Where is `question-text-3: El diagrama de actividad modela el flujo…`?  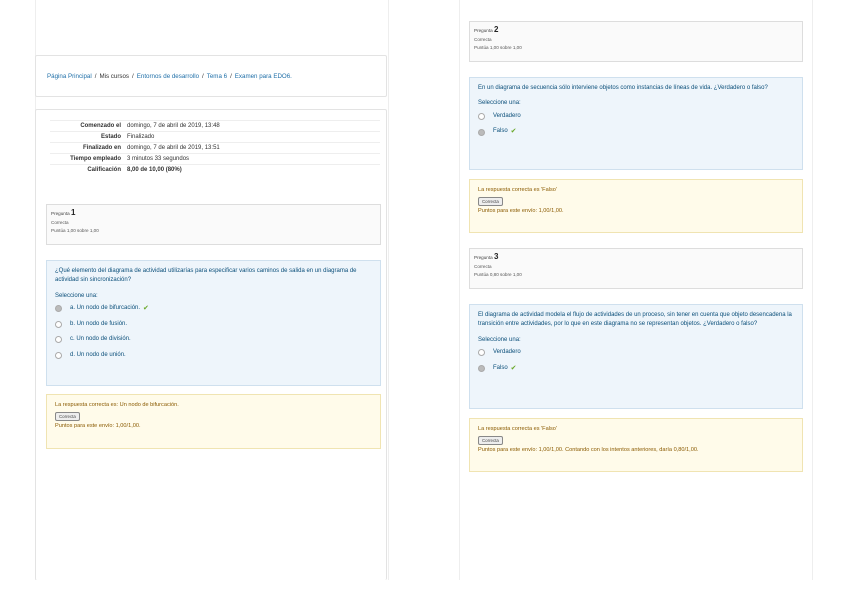 question-text-3: El diagrama de actividad modela el flujo… is located at coordinates (636, 356).